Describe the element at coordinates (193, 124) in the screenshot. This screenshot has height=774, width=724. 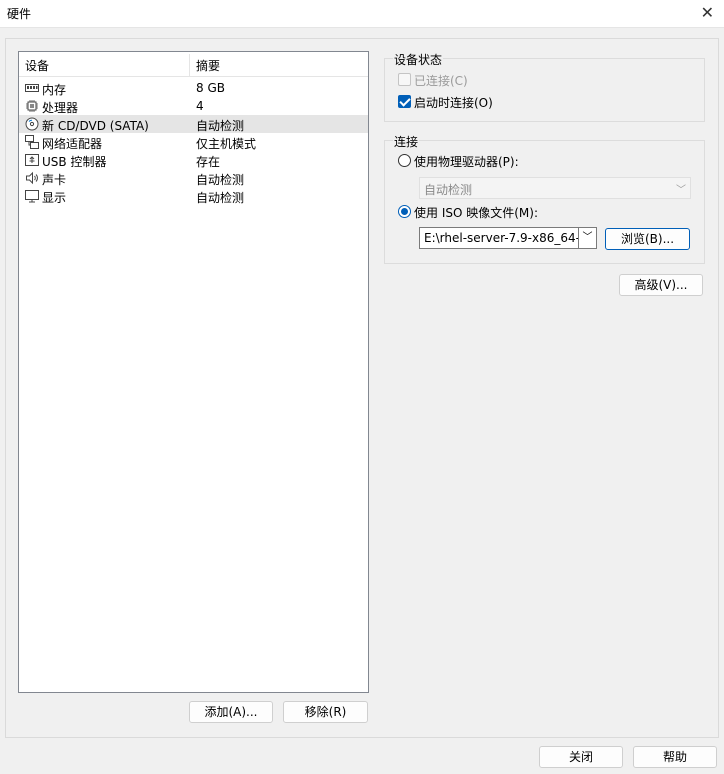
I see `device-row-cd-dvd: 新 CD/DVD (SATA) 自动检测` at that location.